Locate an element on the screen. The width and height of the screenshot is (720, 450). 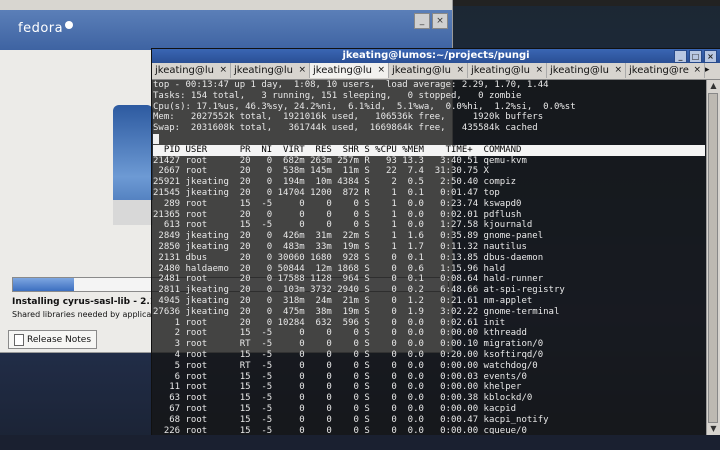
fedora-infinity-icon is located at coordinates (69, 25).